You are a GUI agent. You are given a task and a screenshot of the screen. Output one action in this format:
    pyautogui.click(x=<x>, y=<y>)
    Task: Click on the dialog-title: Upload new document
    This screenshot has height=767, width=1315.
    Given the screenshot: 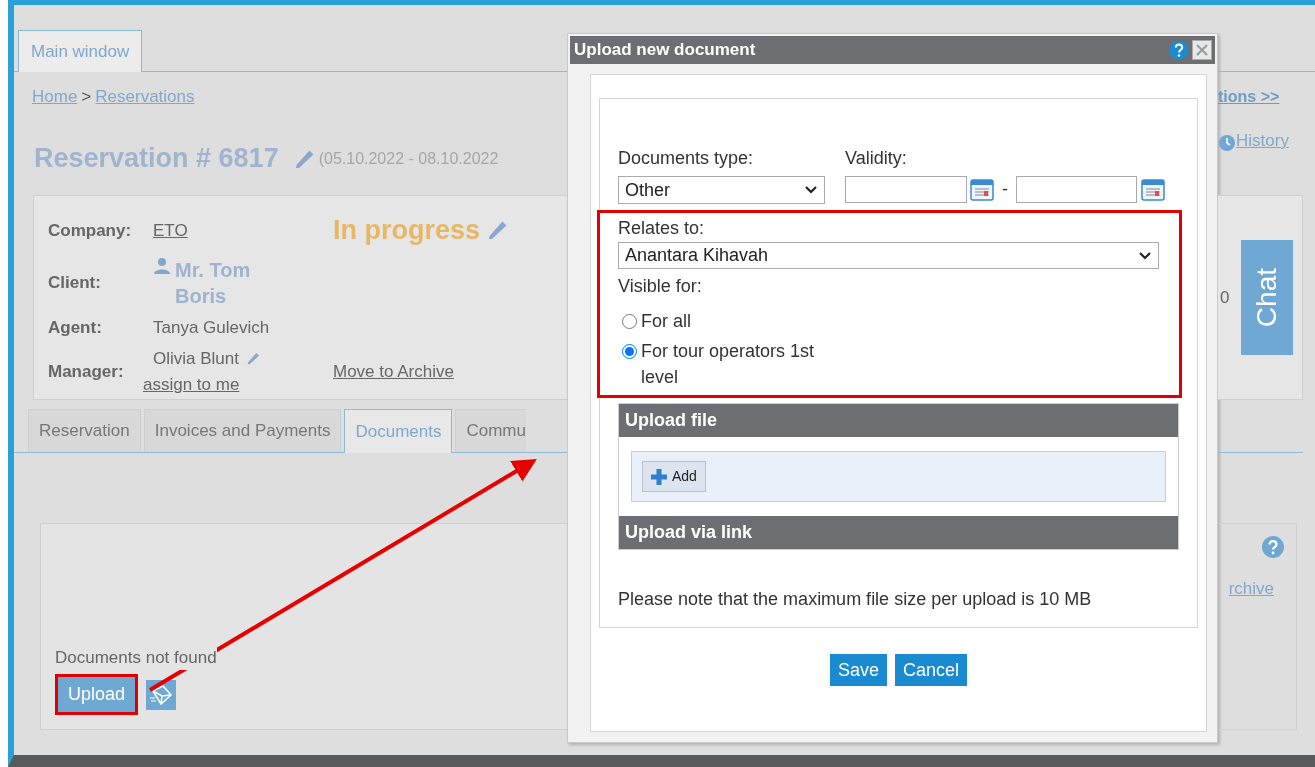 What is the action you would take?
    pyautogui.click(x=665, y=50)
    